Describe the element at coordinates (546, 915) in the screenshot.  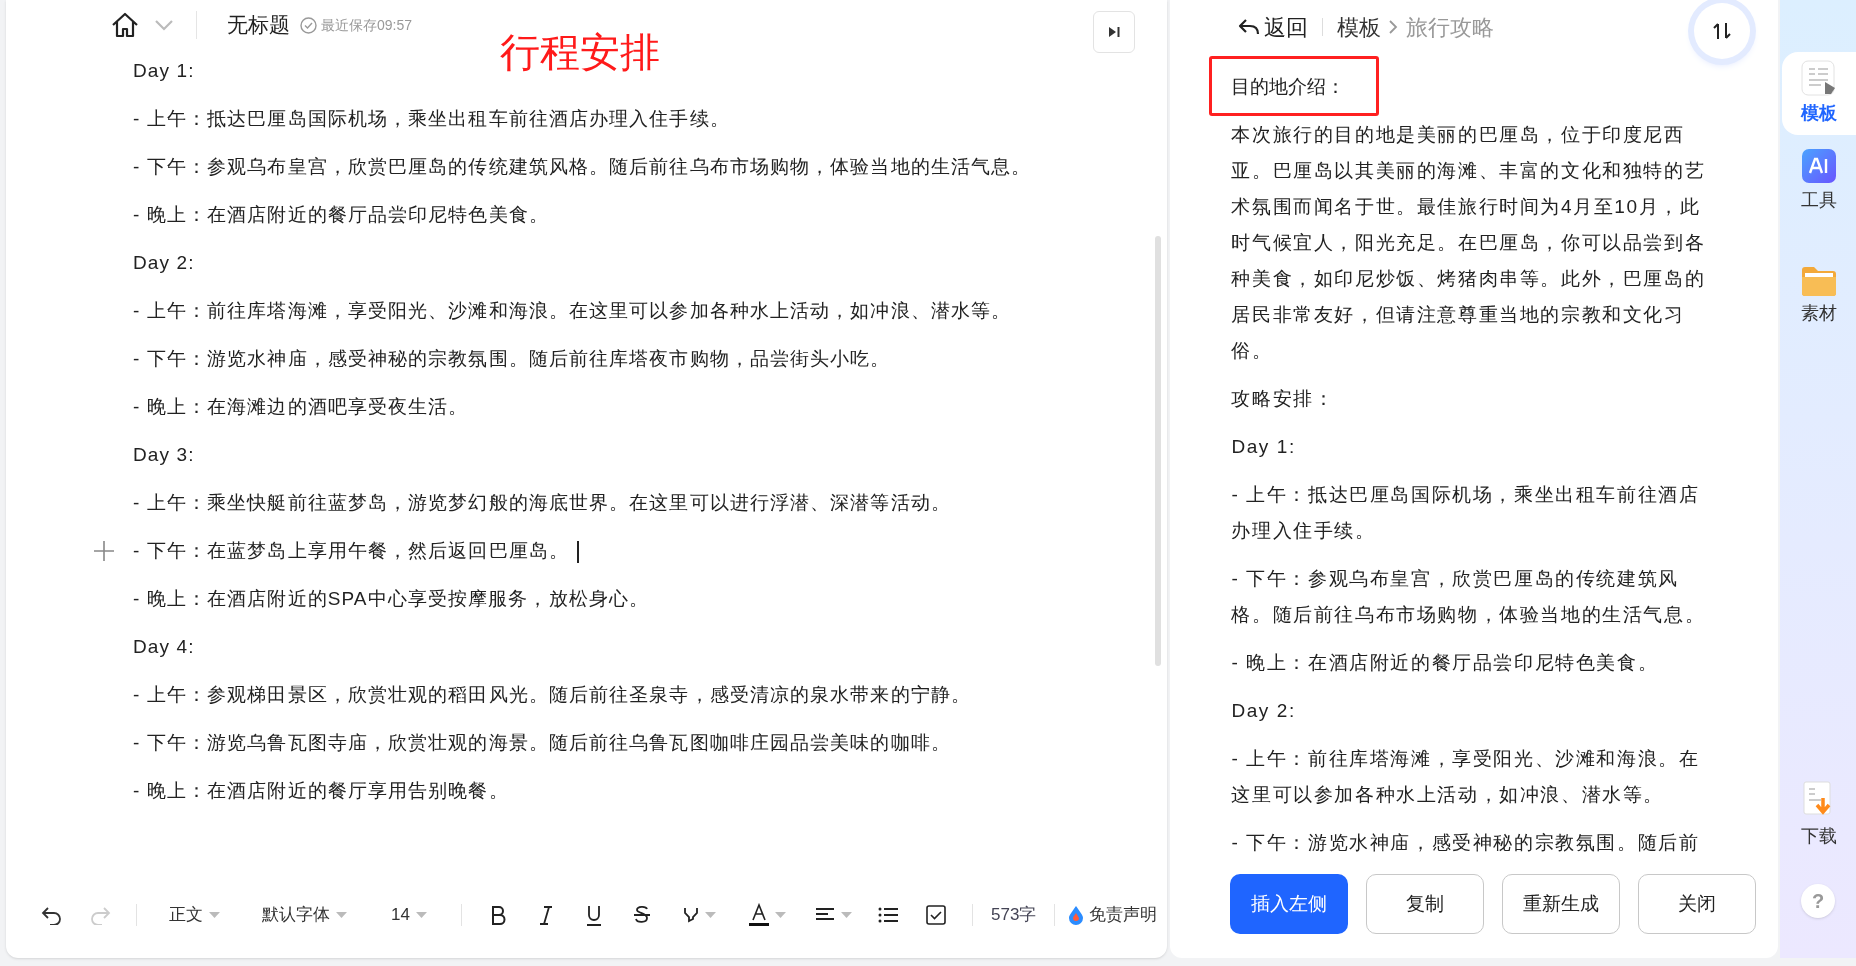
I see `italic-icon` at that location.